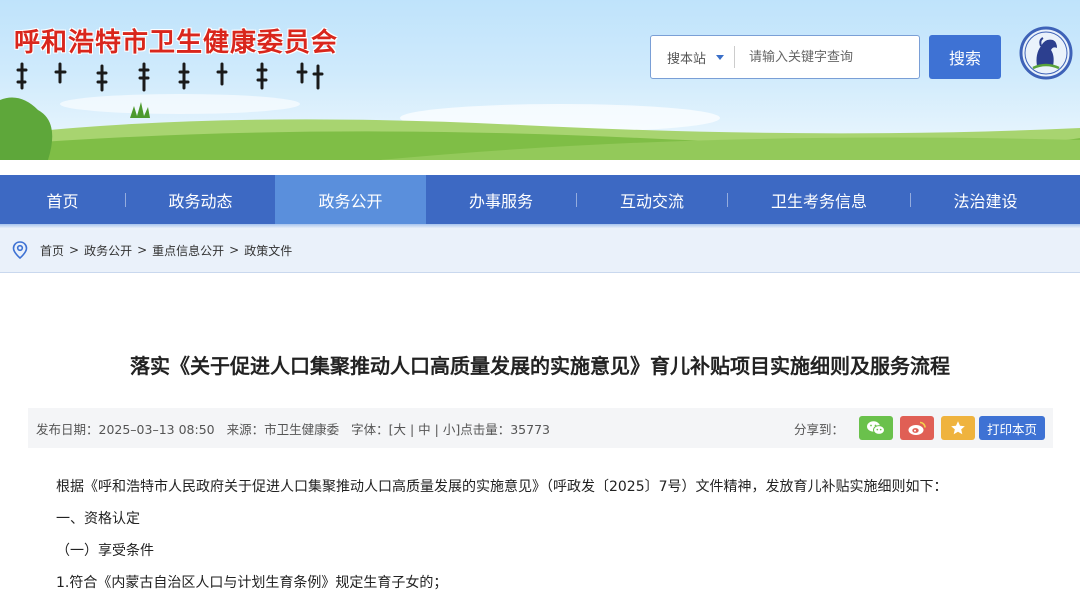 The width and height of the screenshot is (1080, 592). I want to click on nav-item-home: 首页, so click(62, 199).